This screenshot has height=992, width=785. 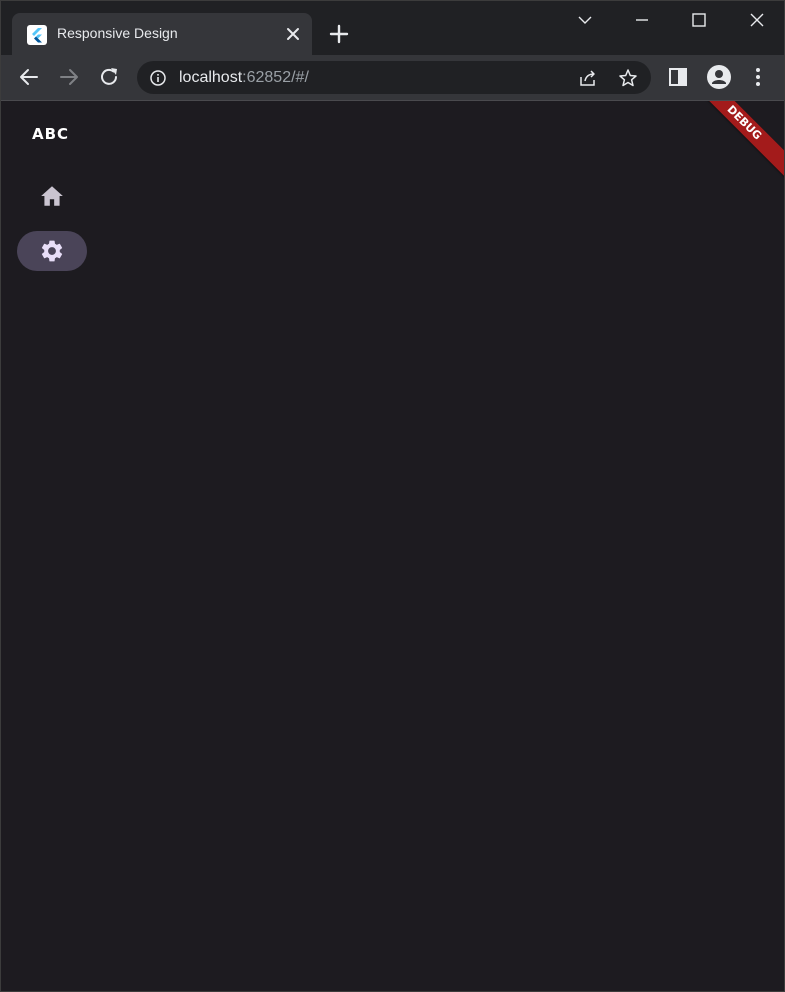 I want to click on maximize-icon, so click(x=699, y=20).